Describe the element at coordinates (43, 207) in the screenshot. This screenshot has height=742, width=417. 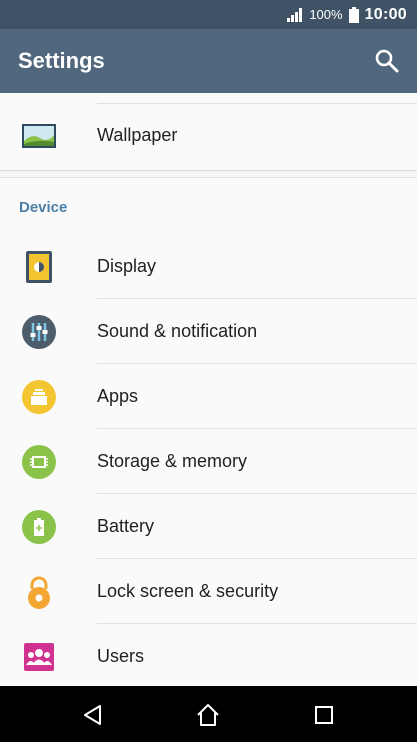
I see `section-heading: Device` at that location.